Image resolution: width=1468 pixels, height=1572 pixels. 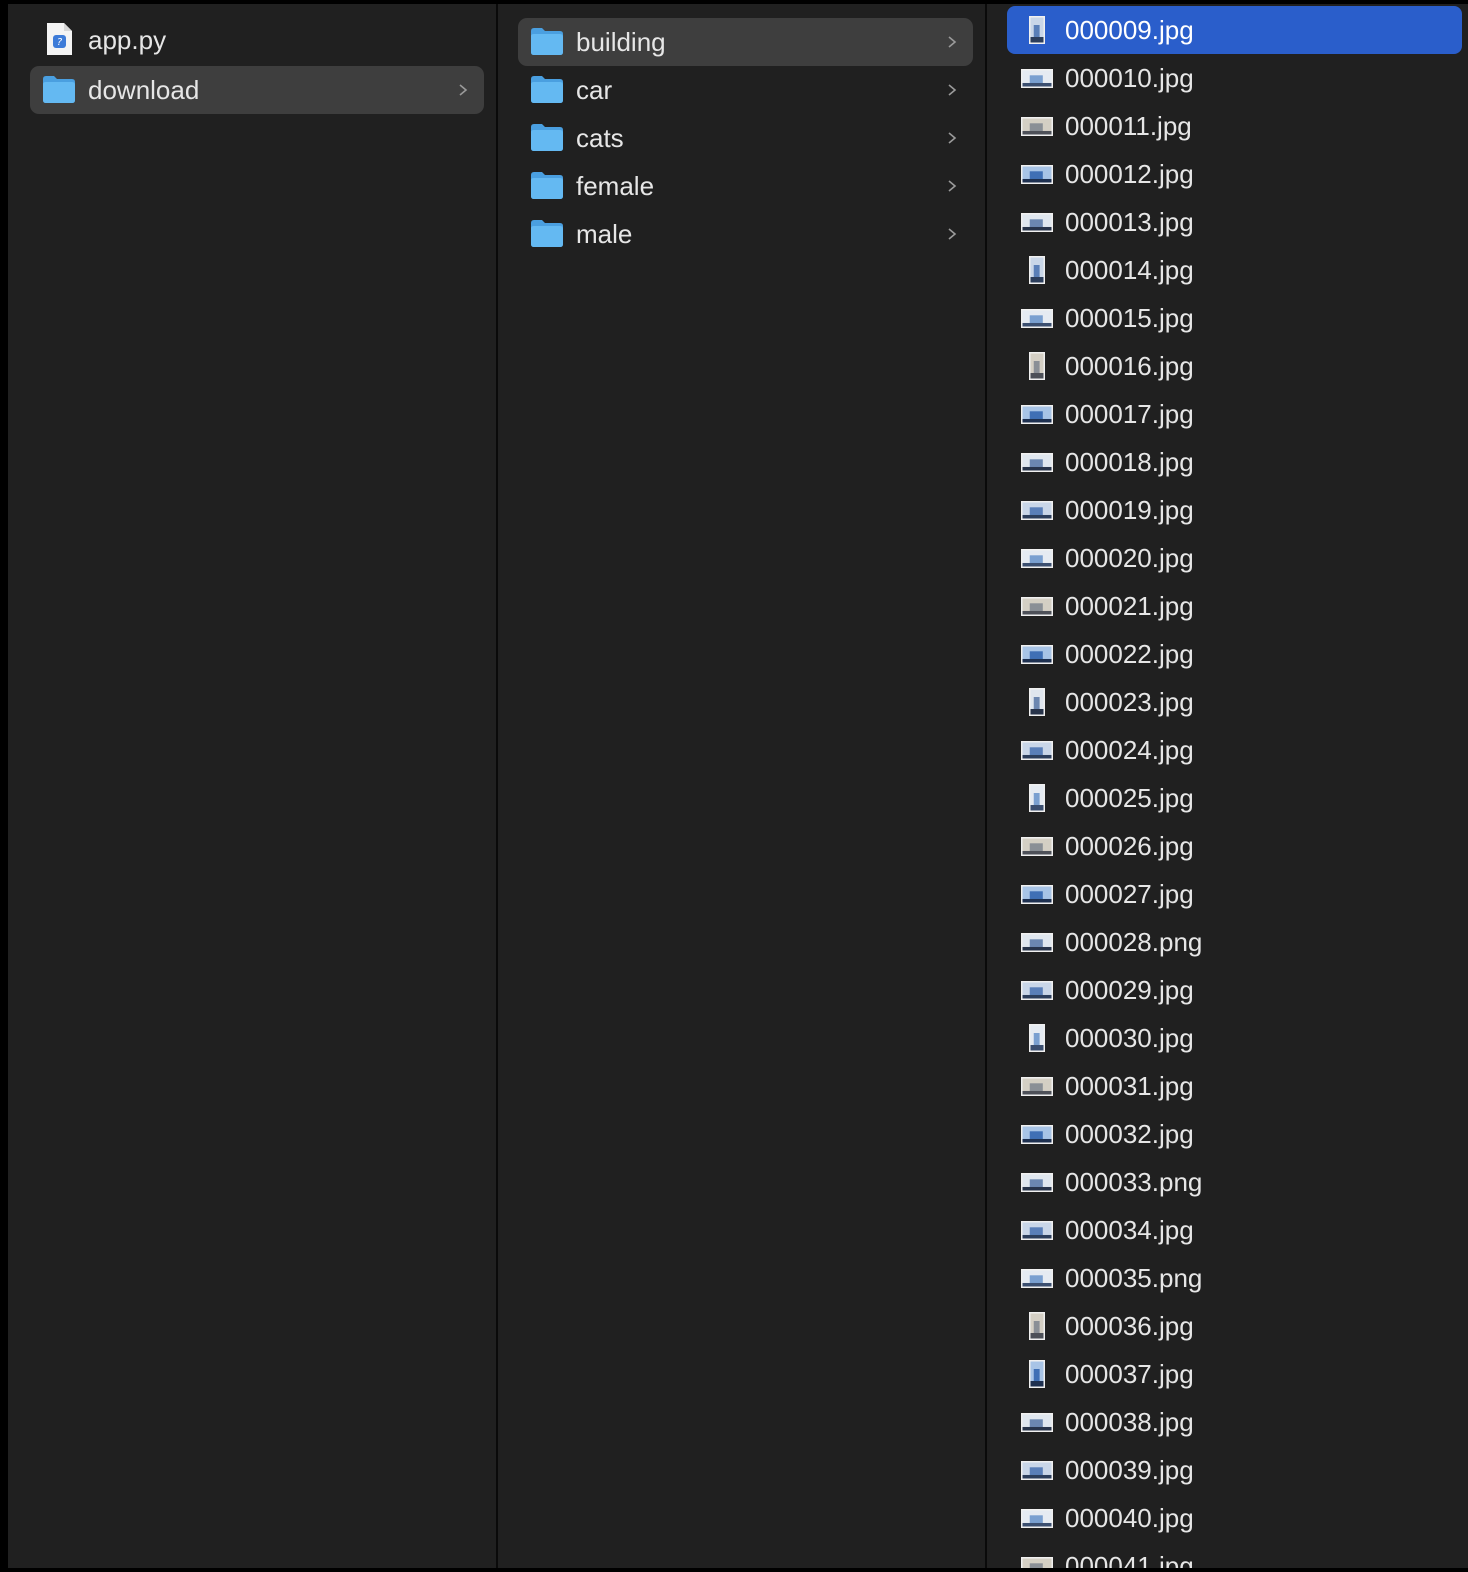 What do you see at coordinates (1129, 318) in the screenshot?
I see `file-name: 000015.jpg` at bounding box center [1129, 318].